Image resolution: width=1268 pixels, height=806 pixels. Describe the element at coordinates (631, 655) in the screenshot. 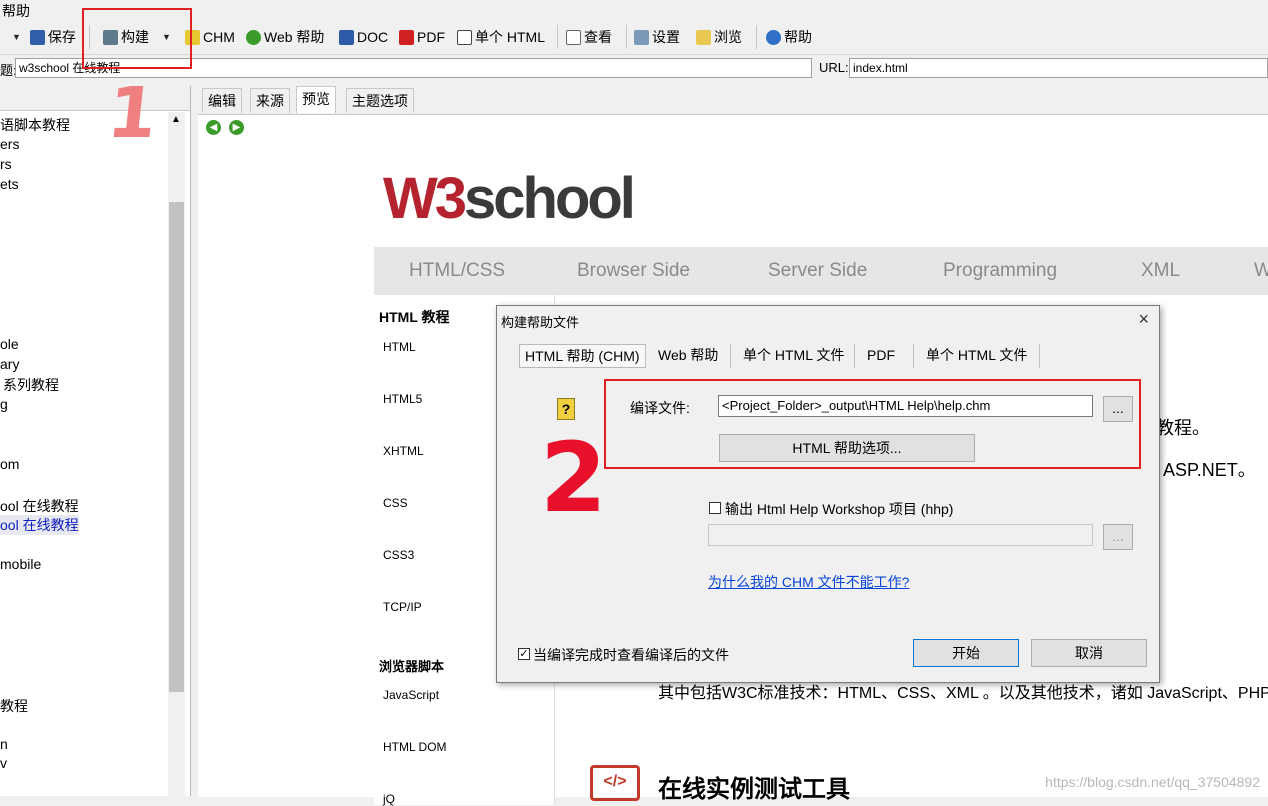

I see `view-after-compile-label: 当编译完成时查看编译后的文件` at that location.